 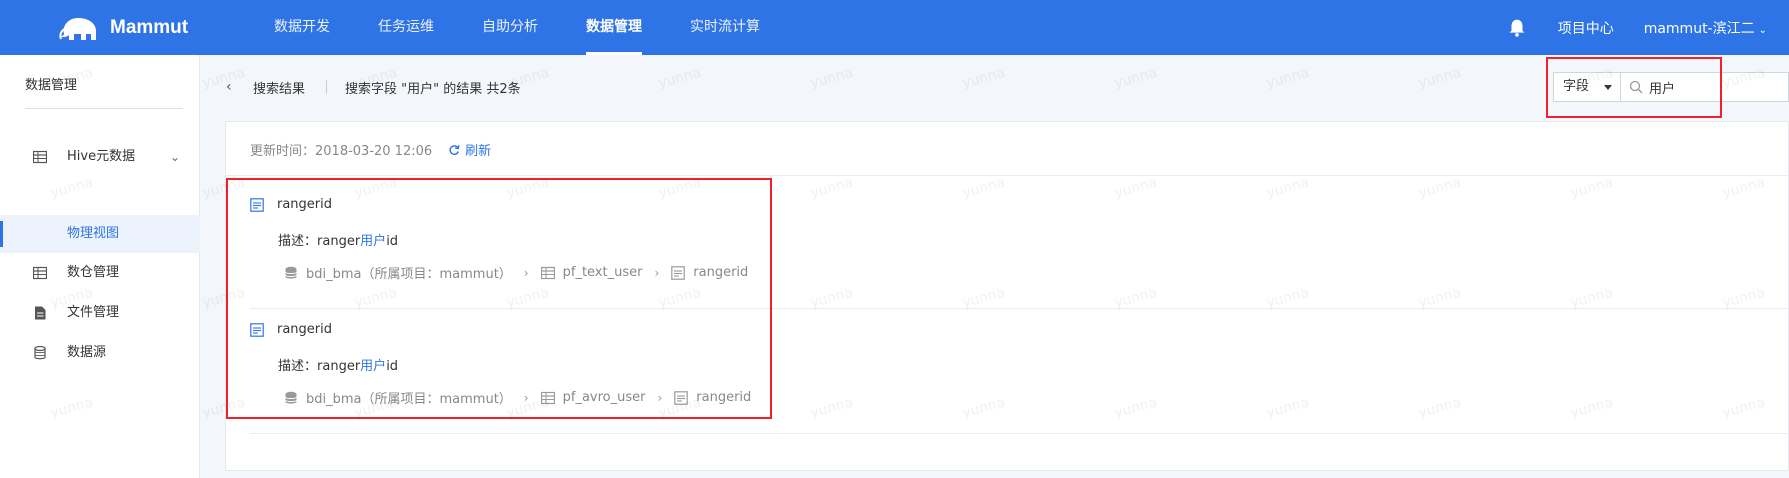 I want to click on search-bar: 字段, so click(x=1671, y=87).